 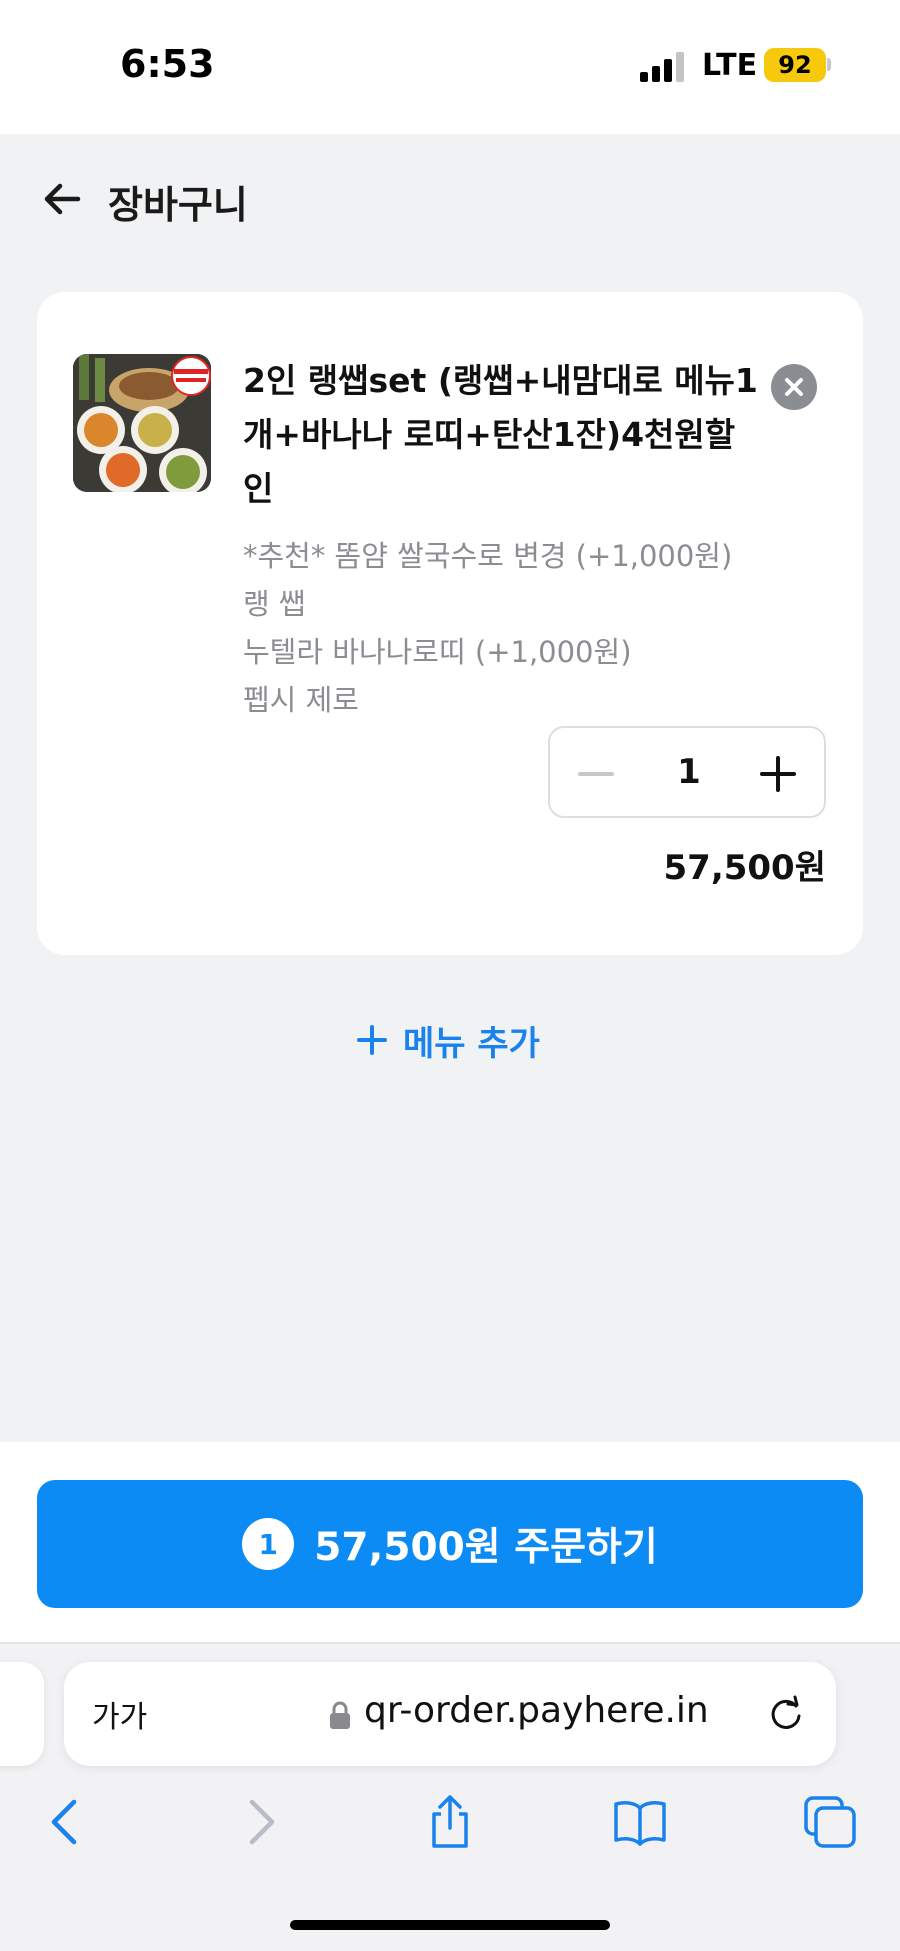 What do you see at coordinates (437, 652) in the screenshot?
I see `option-line: 누텔라 바나나로띠 (+1,000원)` at bounding box center [437, 652].